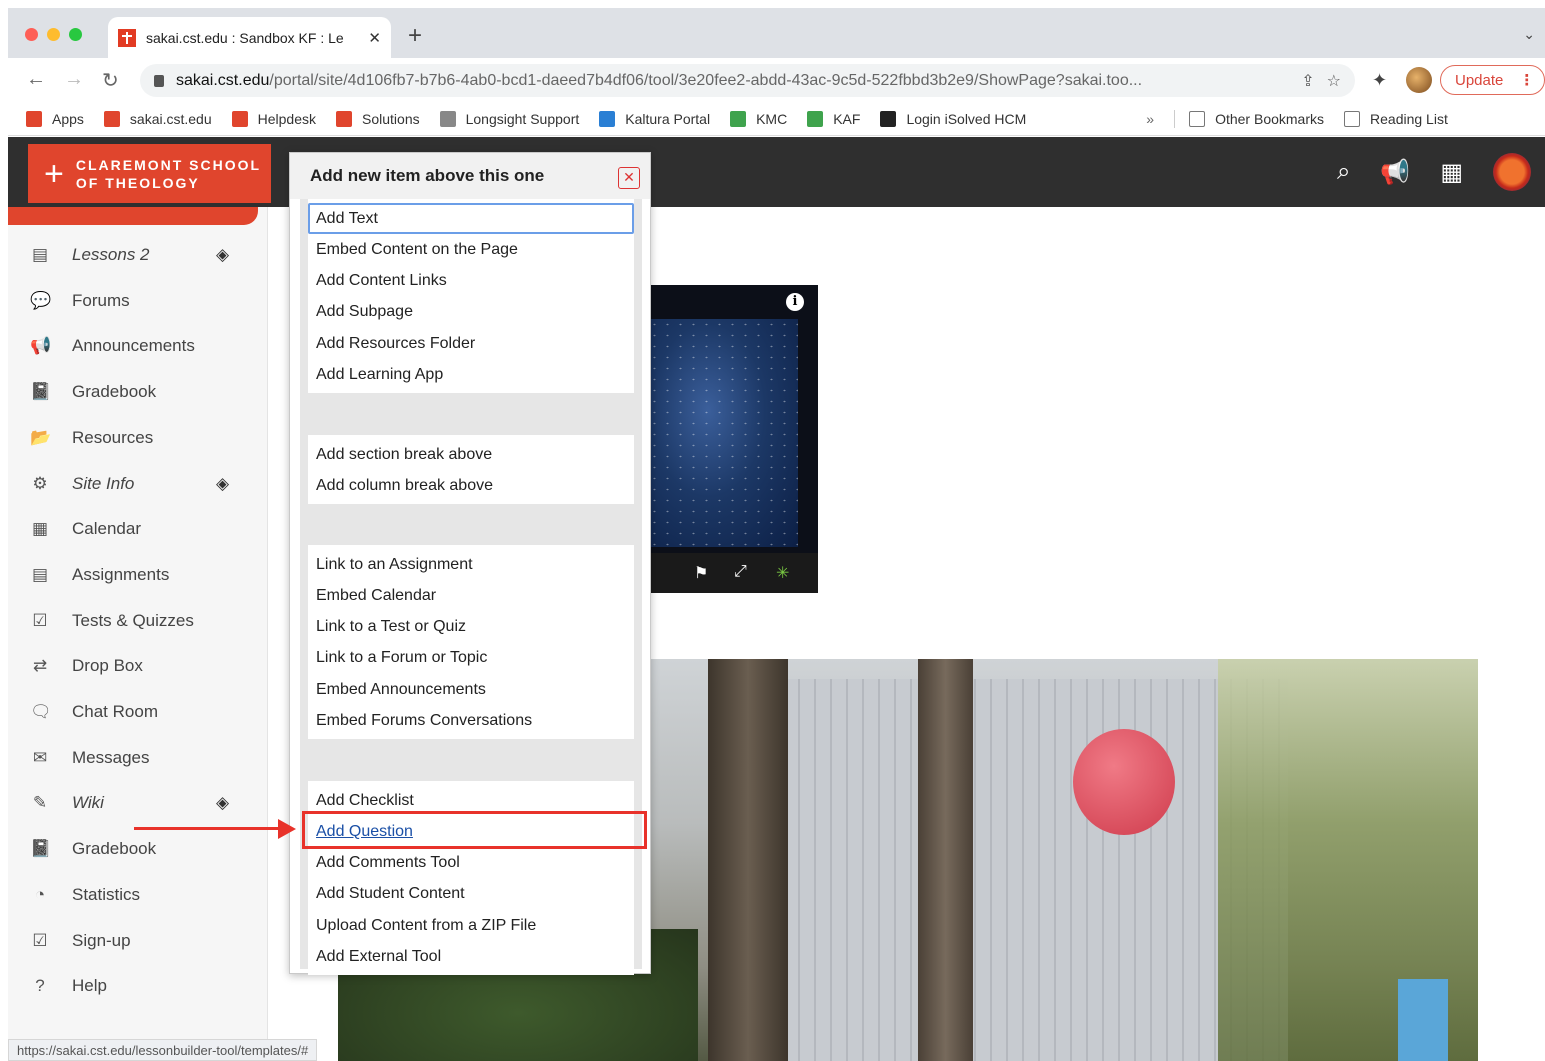  What do you see at coordinates (138, 941) in the screenshot?
I see `sidebar-item-sign-up: ☑ Sign-up` at bounding box center [138, 941].